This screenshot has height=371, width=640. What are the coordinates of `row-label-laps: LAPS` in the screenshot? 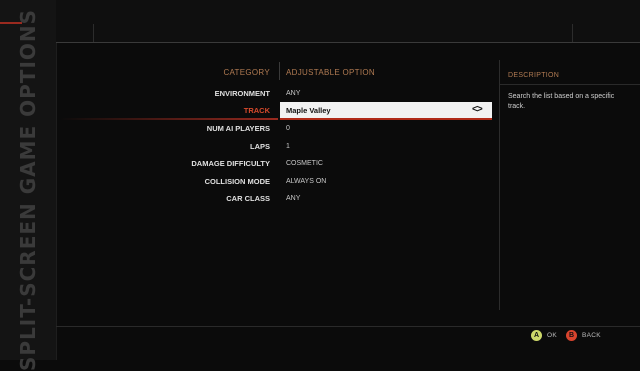 It's located at (260, 146).